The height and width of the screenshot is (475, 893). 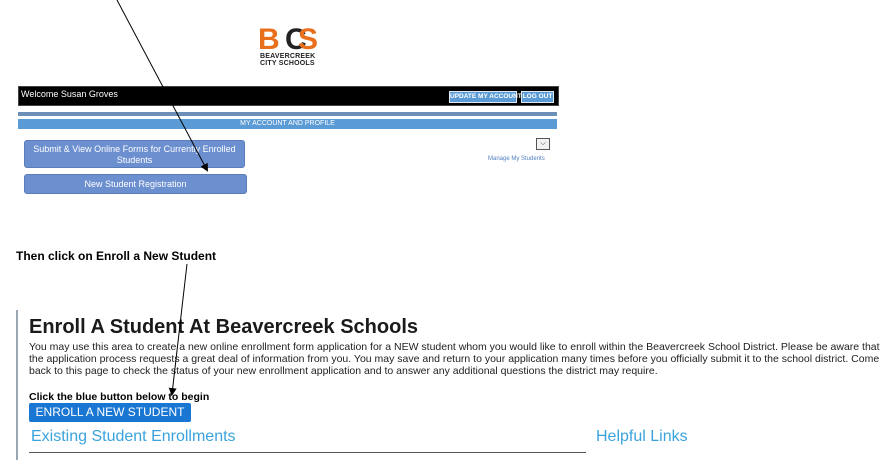 What do you see at coordinates (135, 184) in the screenshot?
I see `new-student-registration-button: New Student Registration` at bounding box center [135, 184].